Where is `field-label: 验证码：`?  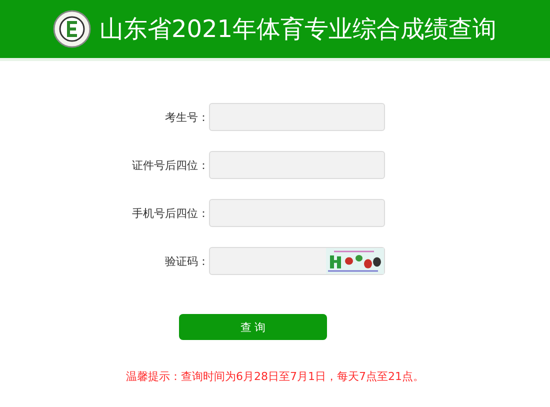 field-label: 验证码： is located at coordinates (186, 261).